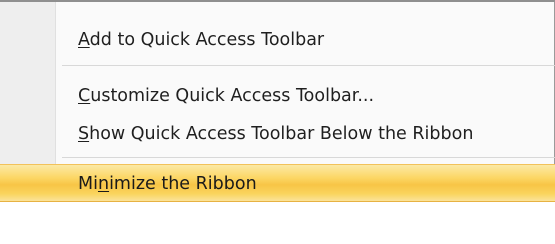 The width and height of the screenshot is (555, 244). What do you see at coordinates (277, 1) in the screenshot?
I see `menu-top-border` at bounding box center [277, 1].